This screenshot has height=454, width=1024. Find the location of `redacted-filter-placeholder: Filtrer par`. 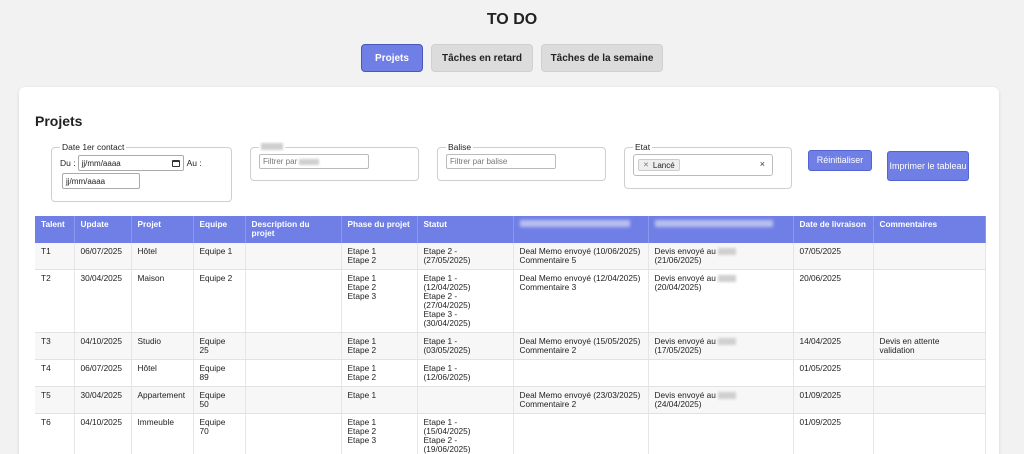

redacted-filter-placeholder: Filtrer par is located at coordinates (280, 161).